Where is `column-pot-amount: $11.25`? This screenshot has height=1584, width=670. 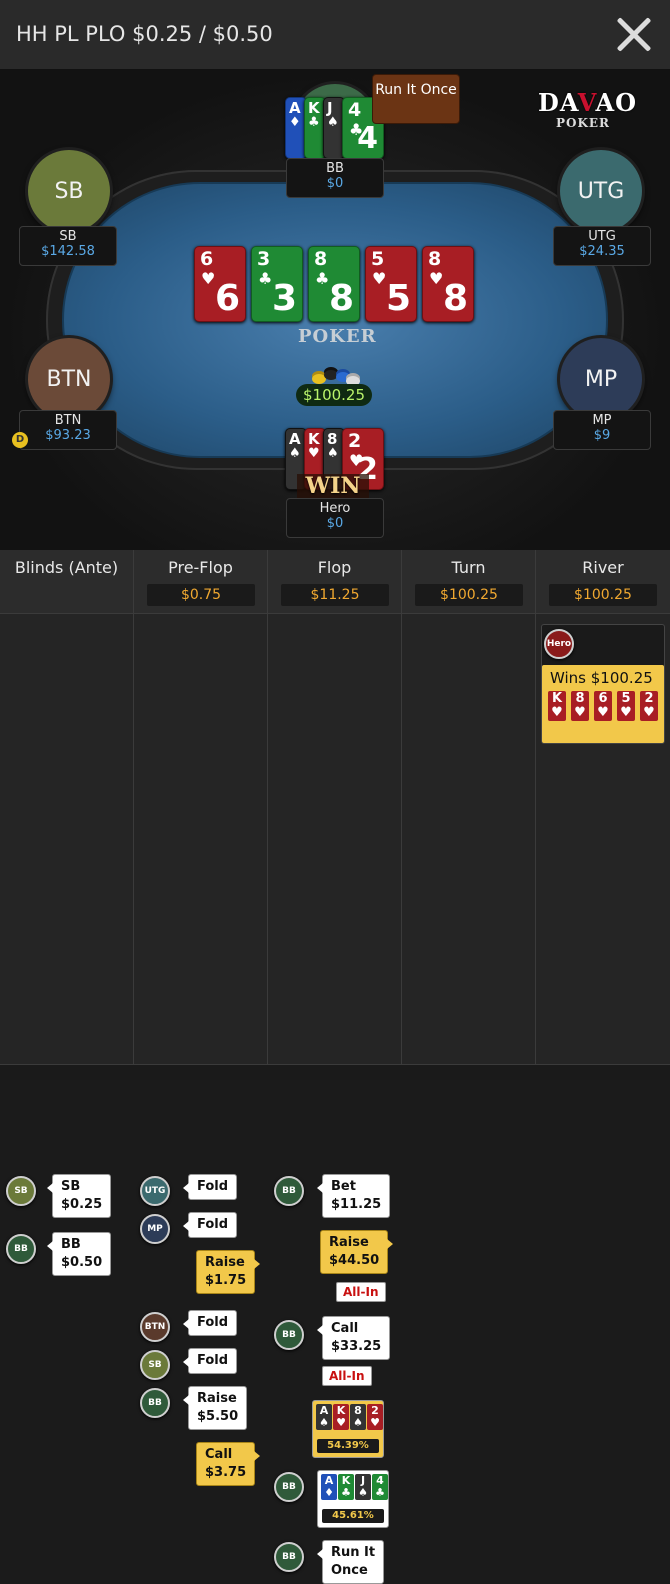 column-pot-amount: $11.25 is located at coordinates (335, 595).